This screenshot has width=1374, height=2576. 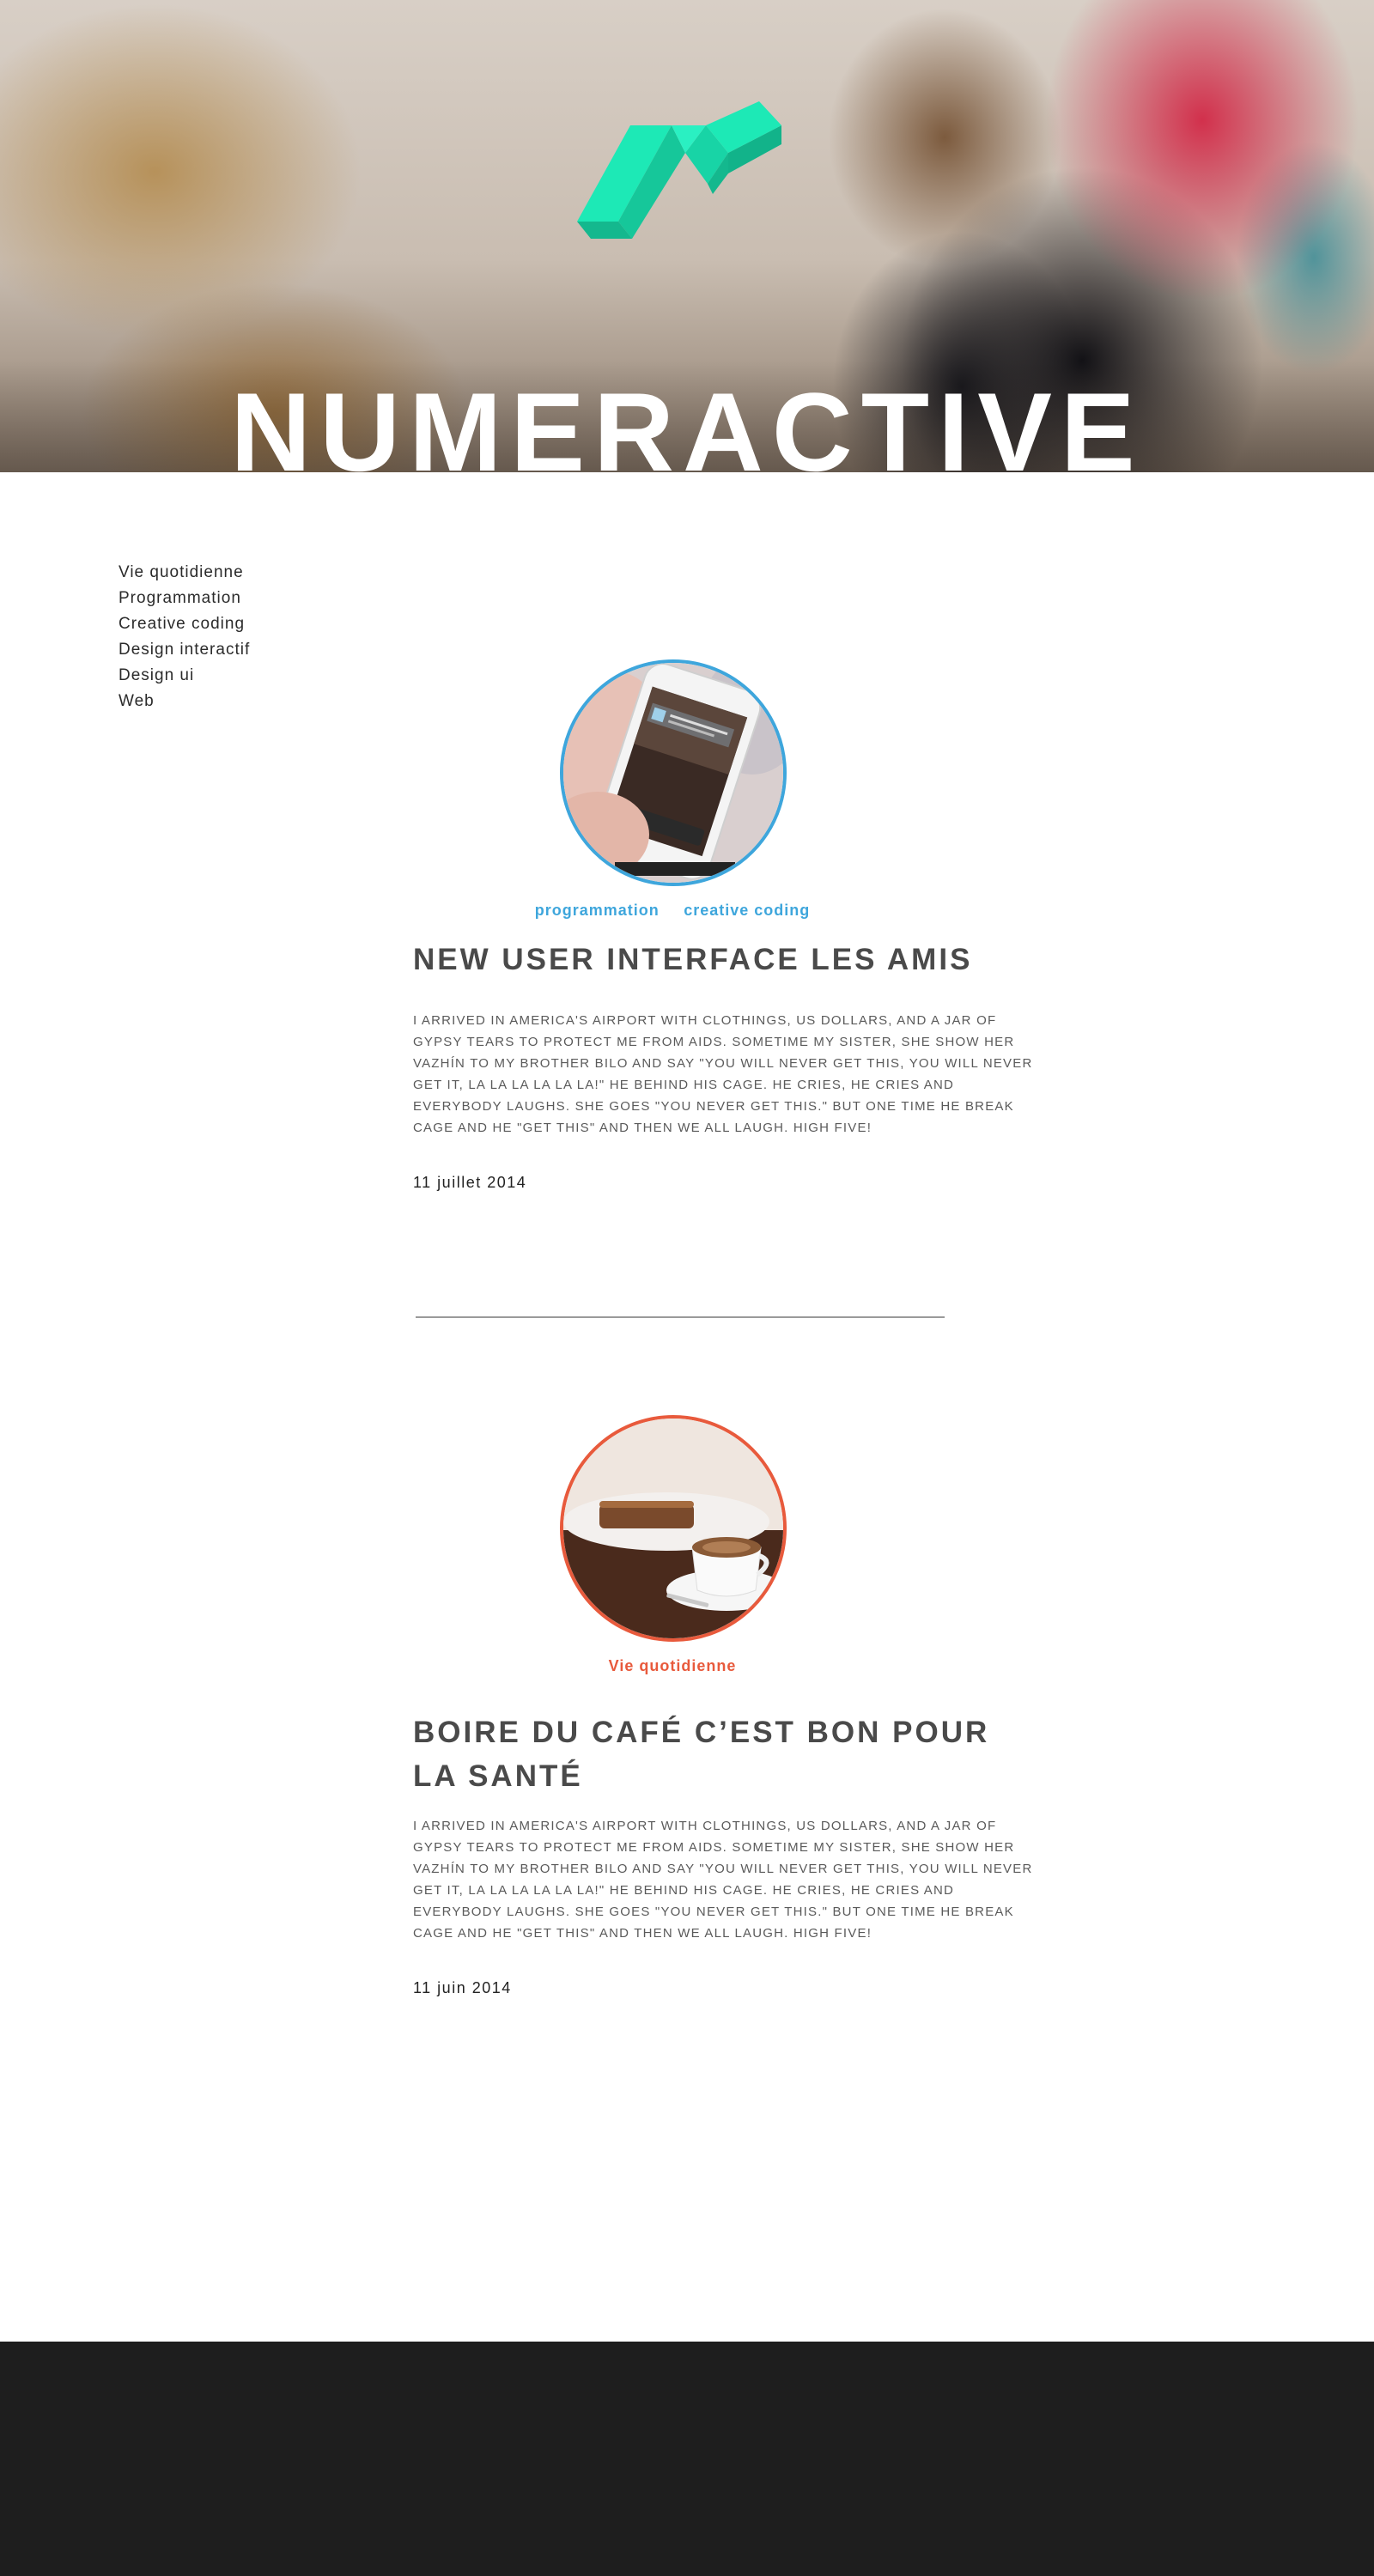 I want to click on logo-icon, so click(x=684, y=174).